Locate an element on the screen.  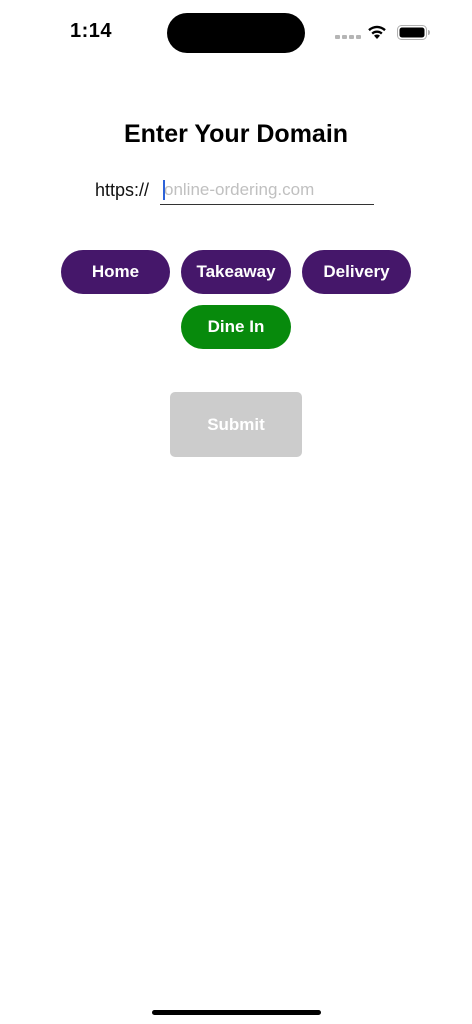
text-cursor is located at coordinates (164, 190).